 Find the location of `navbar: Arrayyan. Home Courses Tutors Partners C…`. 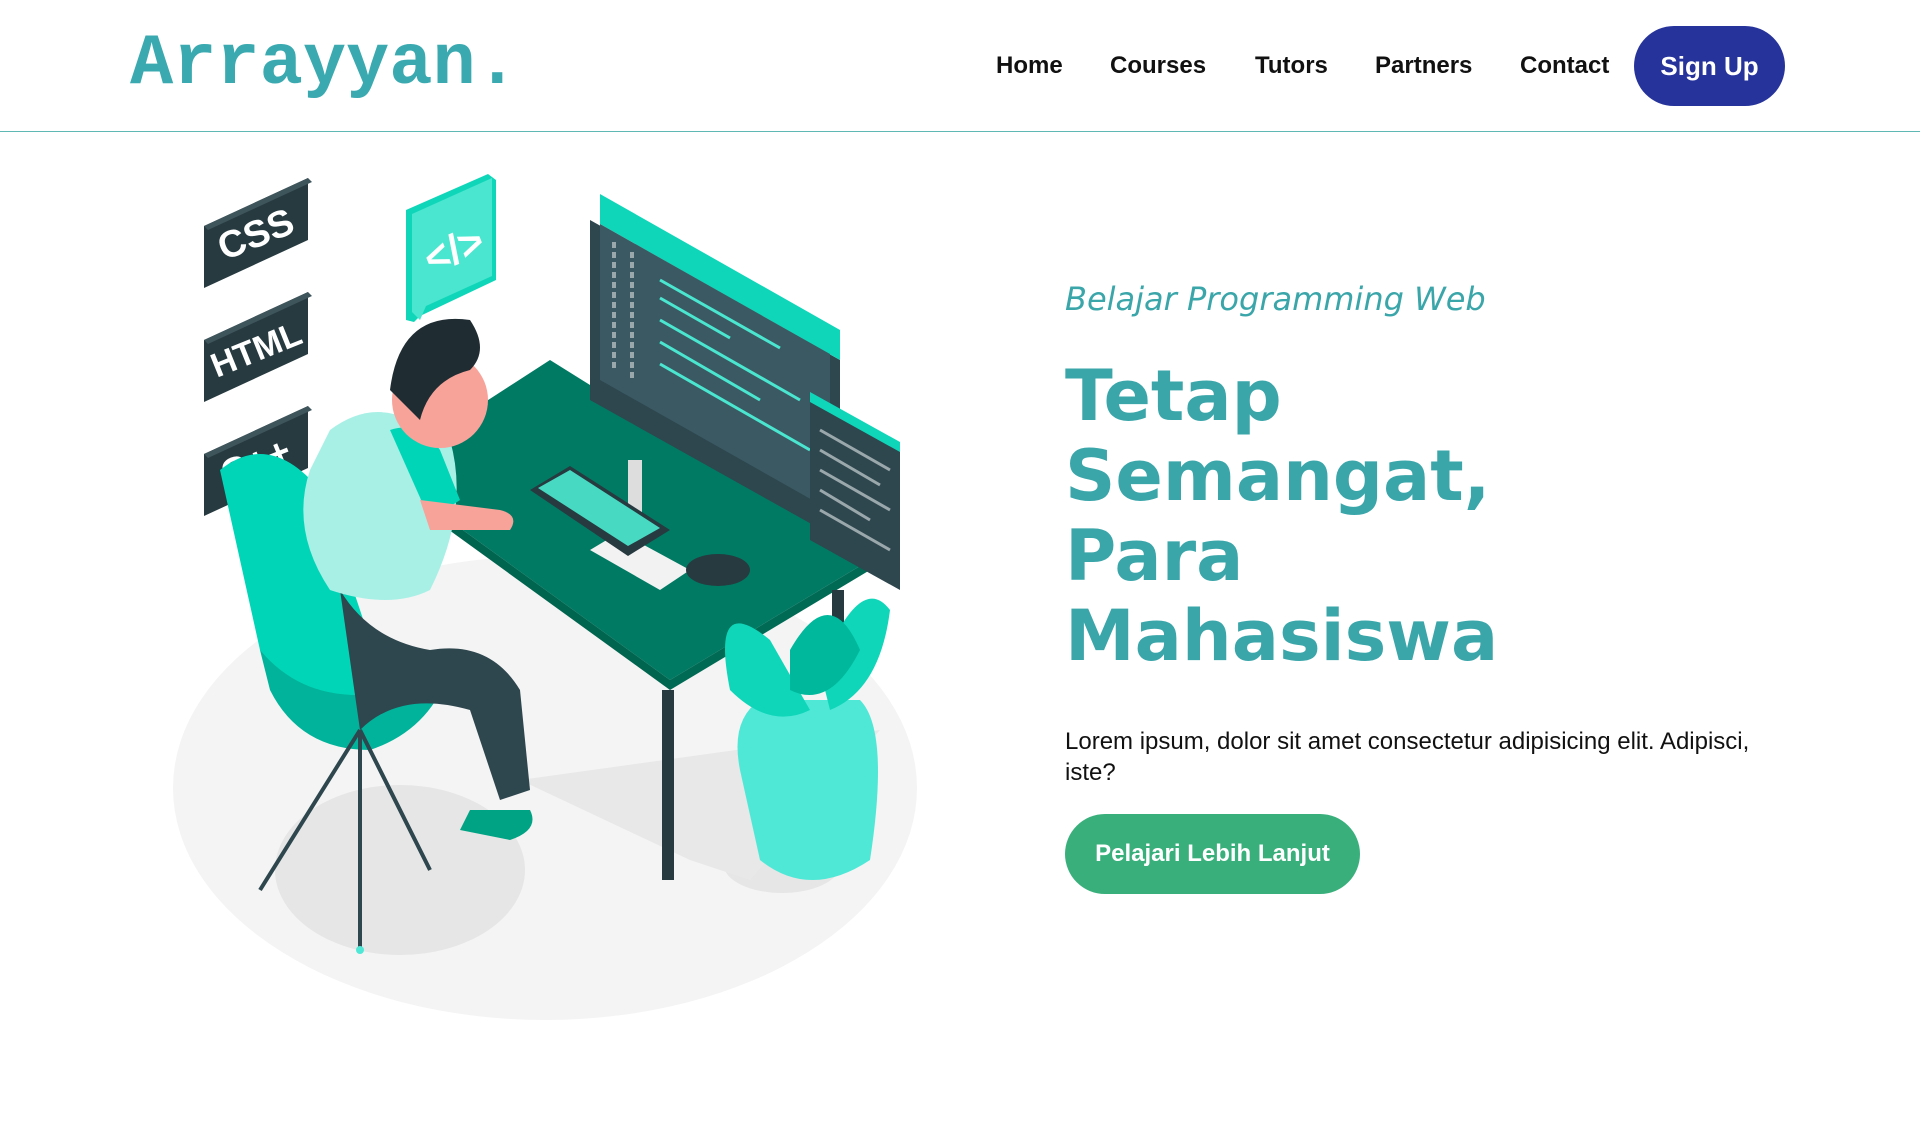

navbar: Arrayyan. Home Courses Tutors Partners C… is located at coordinates (960, 66).